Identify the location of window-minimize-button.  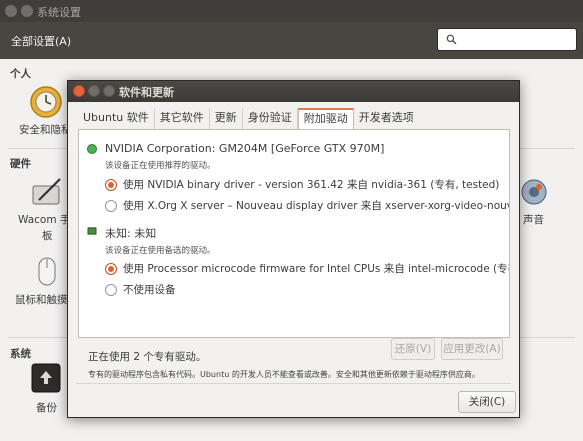
(27, 11).